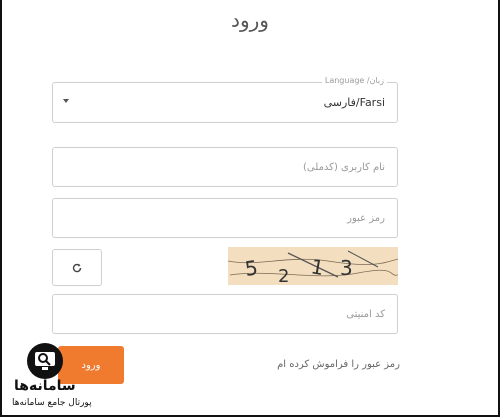  I want to click on security-code-input: کد امنیتی, so click(225, 314).